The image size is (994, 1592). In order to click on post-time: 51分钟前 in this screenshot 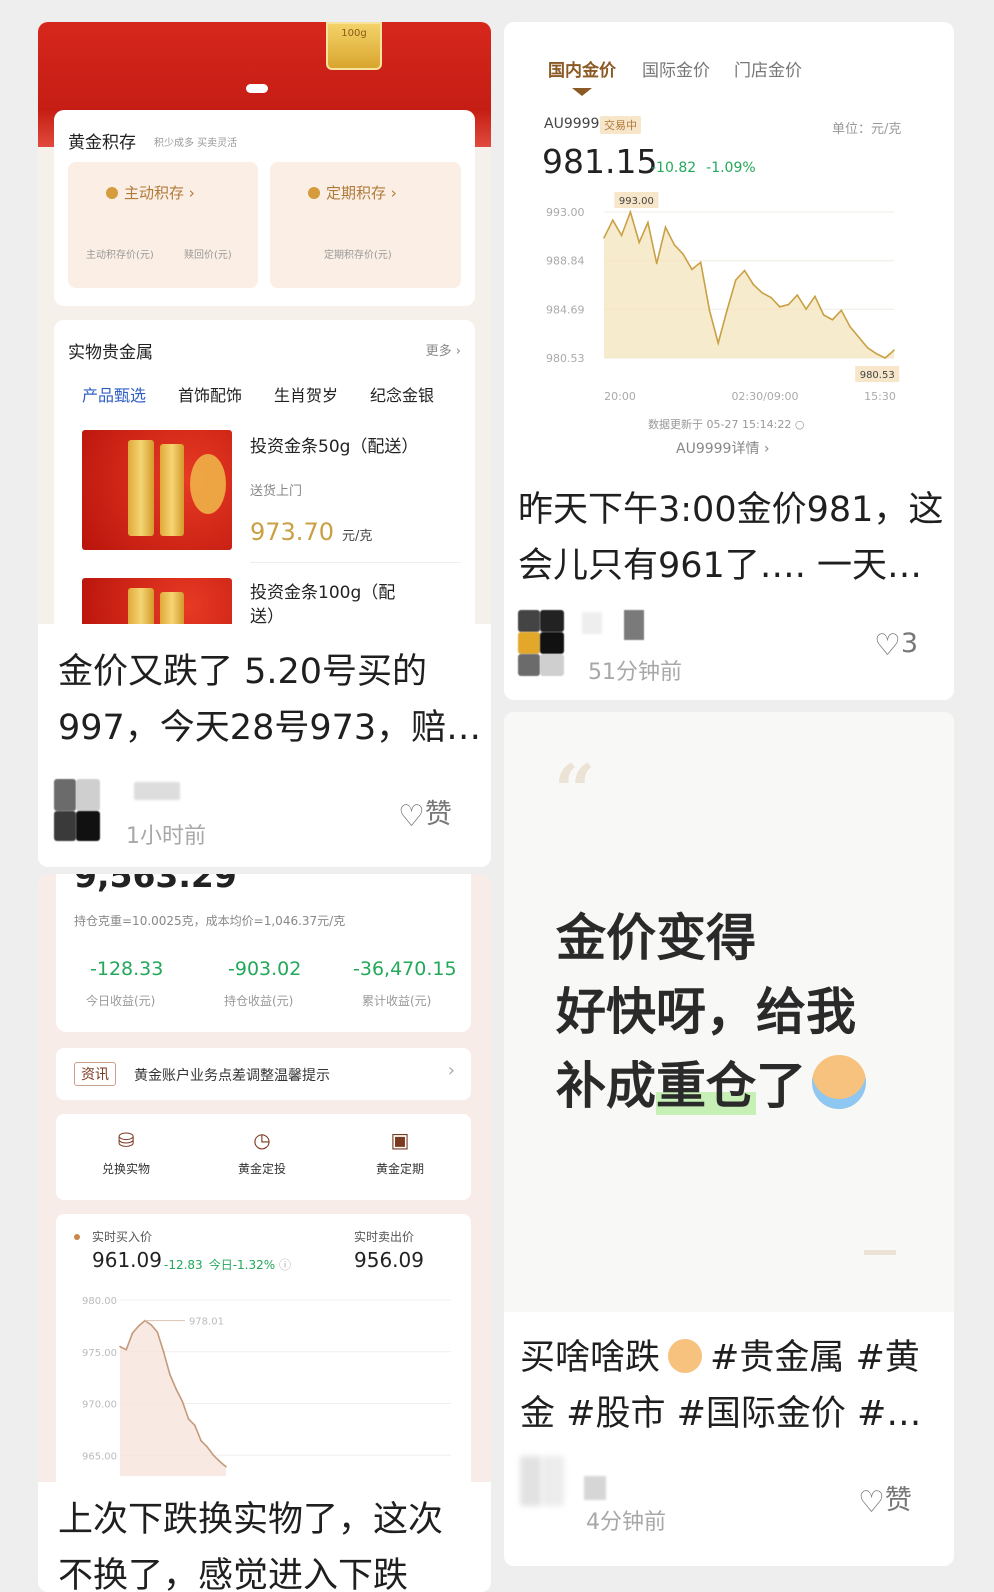, I will do `click(635, 672)`.